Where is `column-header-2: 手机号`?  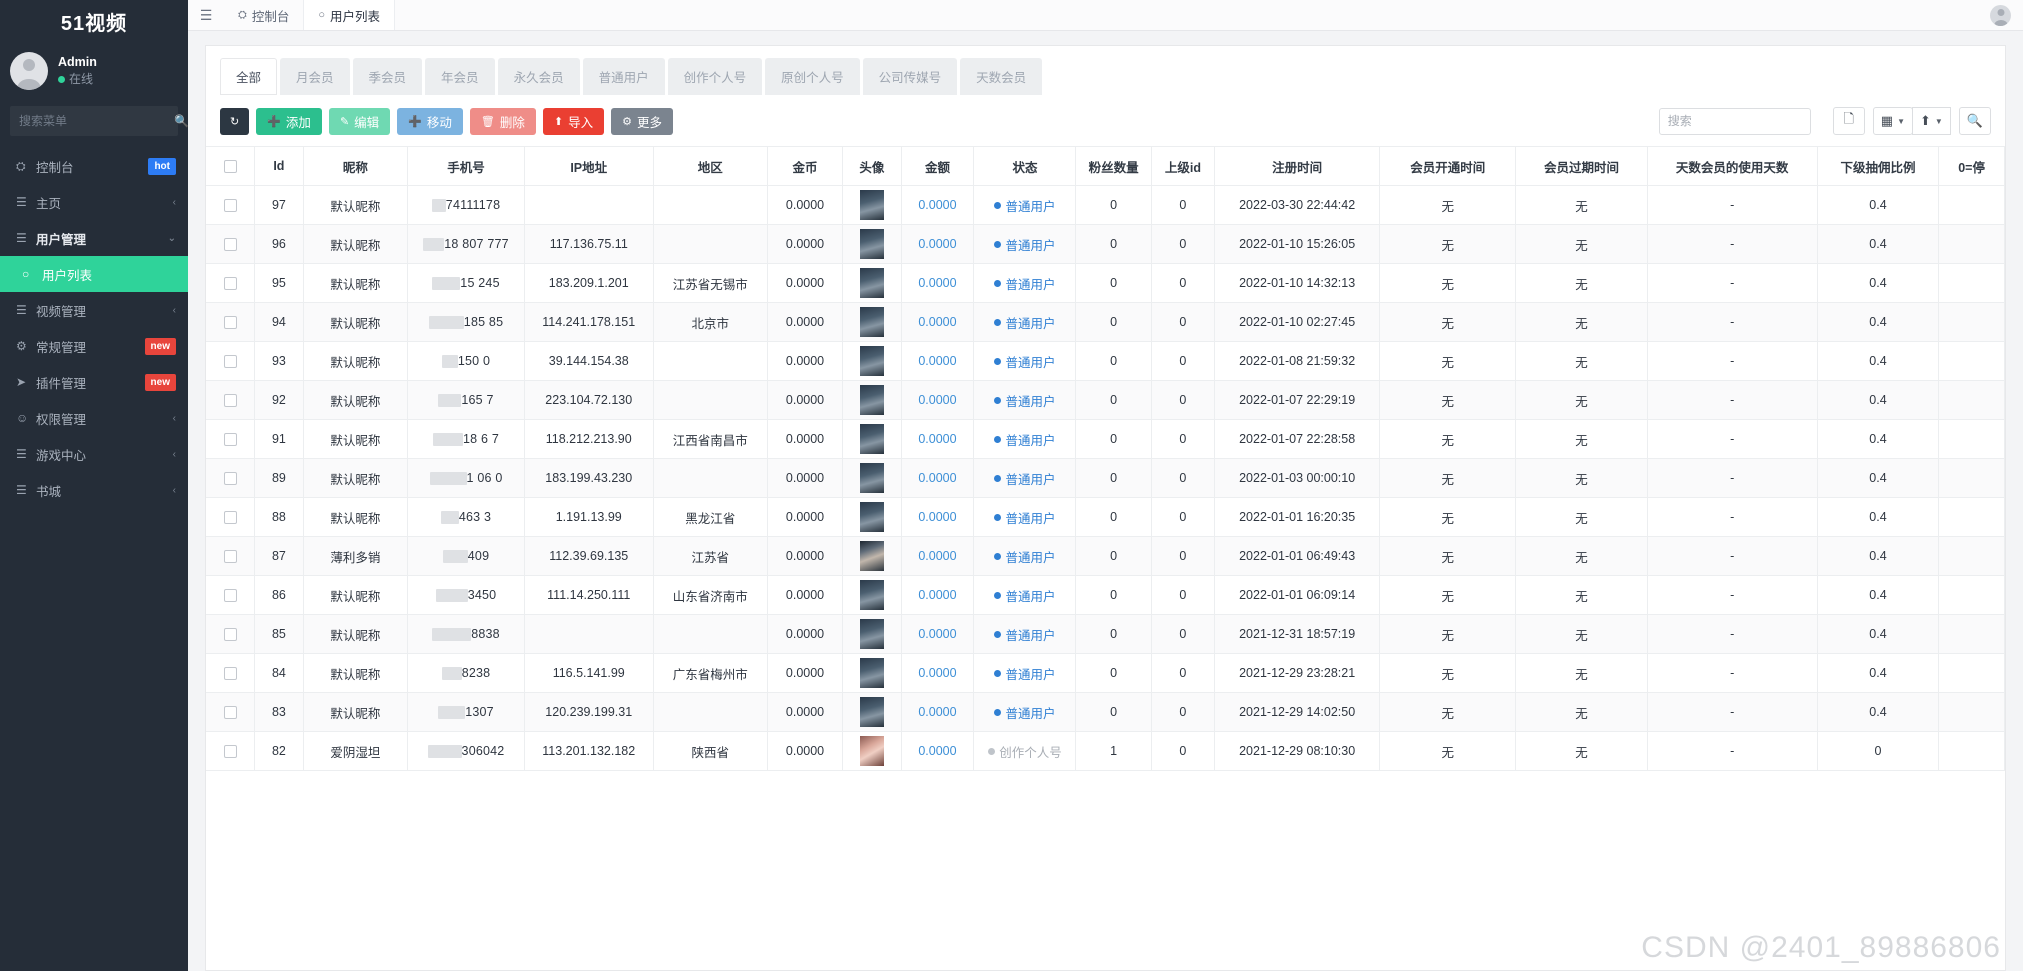 column-header-2: 手机号 is located at coordinates (466, 166).